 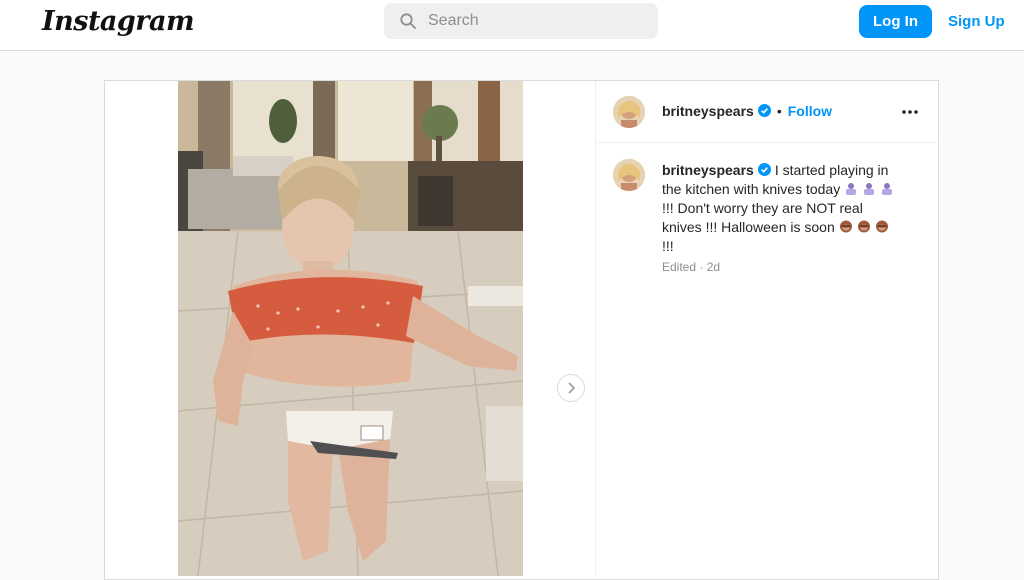 What do you see at coordinates (895, 21) in the screenshot?
I see `login-button: Log In` at bounding box center [895, 21].